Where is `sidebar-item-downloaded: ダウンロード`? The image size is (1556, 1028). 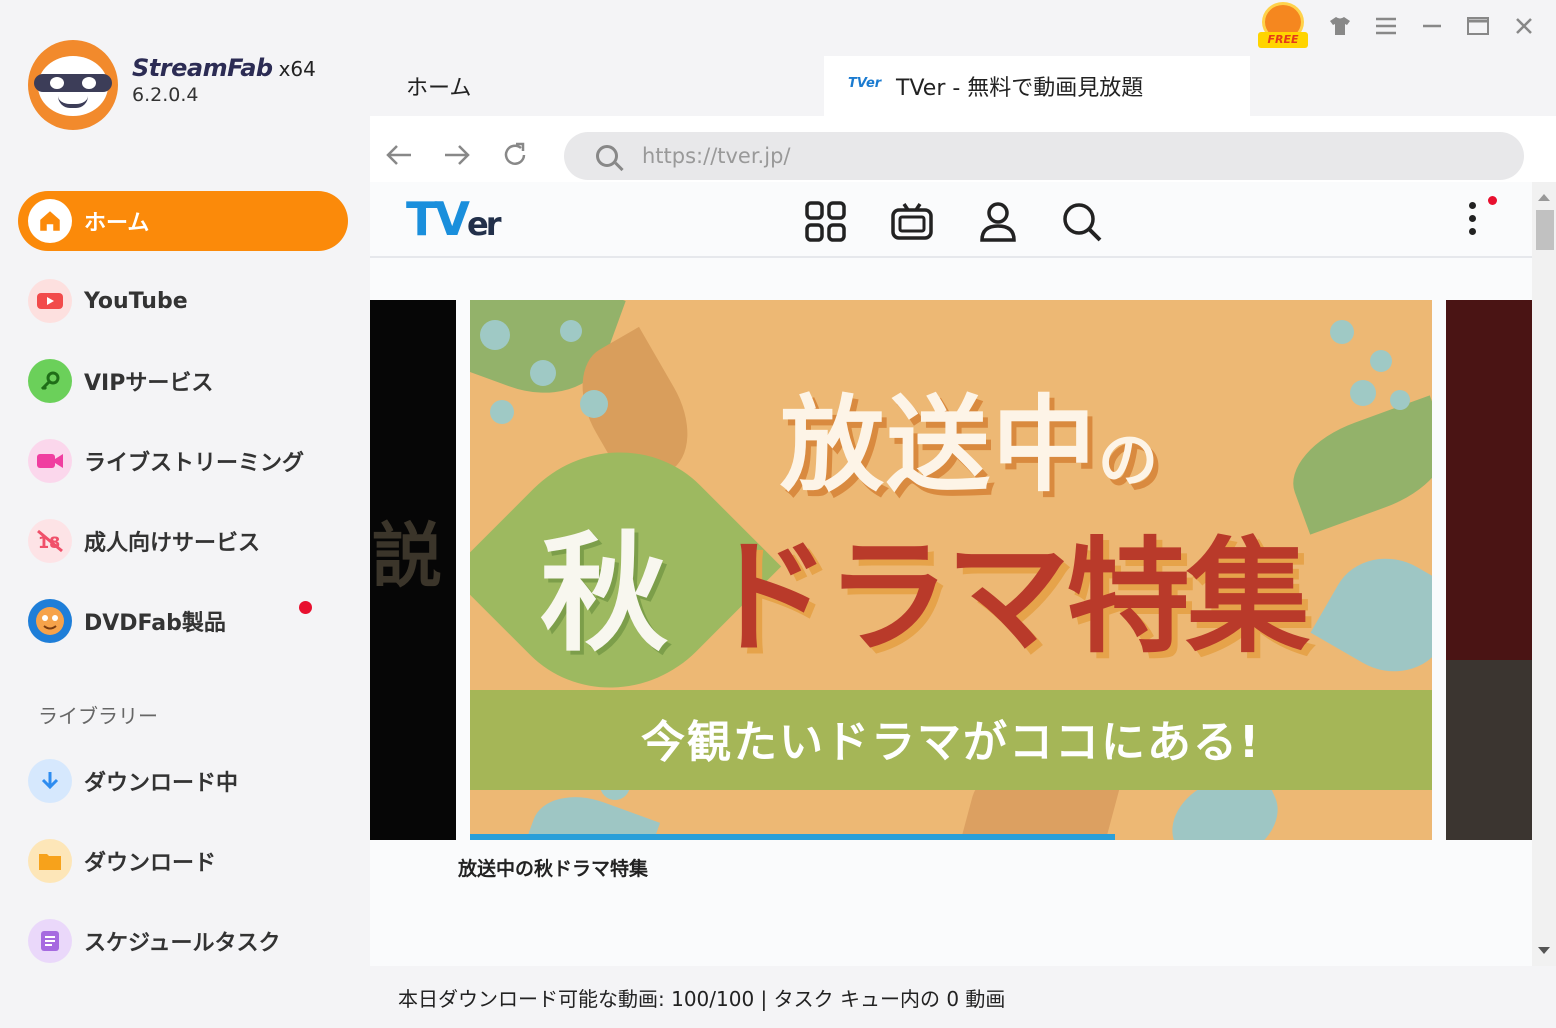
sidebar-item-downloaded: ダウンロード is located at coordinates (183, 861).